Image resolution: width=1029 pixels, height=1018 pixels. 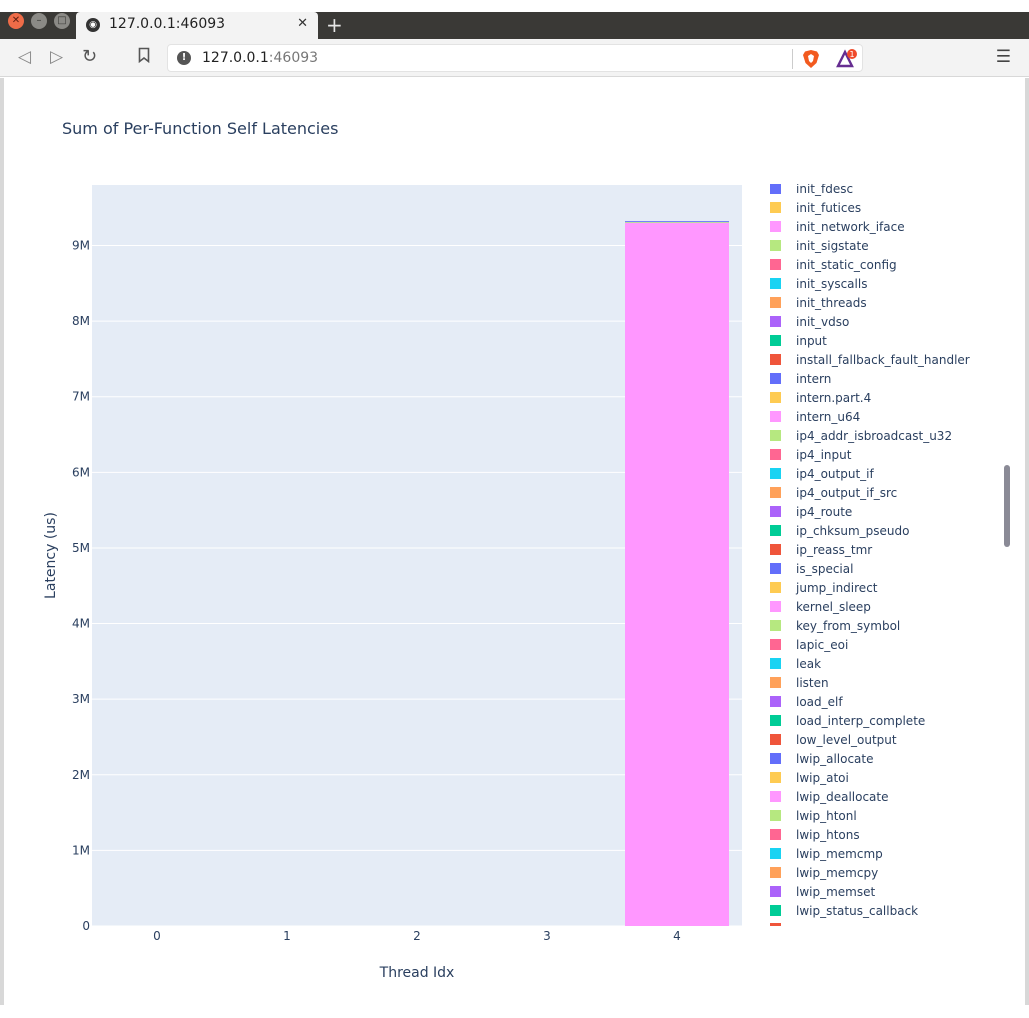 What do you see at coordinates (547, 936) in the screenshot?
I see `x-tick-label: 3` at bounding box center [547, 936].